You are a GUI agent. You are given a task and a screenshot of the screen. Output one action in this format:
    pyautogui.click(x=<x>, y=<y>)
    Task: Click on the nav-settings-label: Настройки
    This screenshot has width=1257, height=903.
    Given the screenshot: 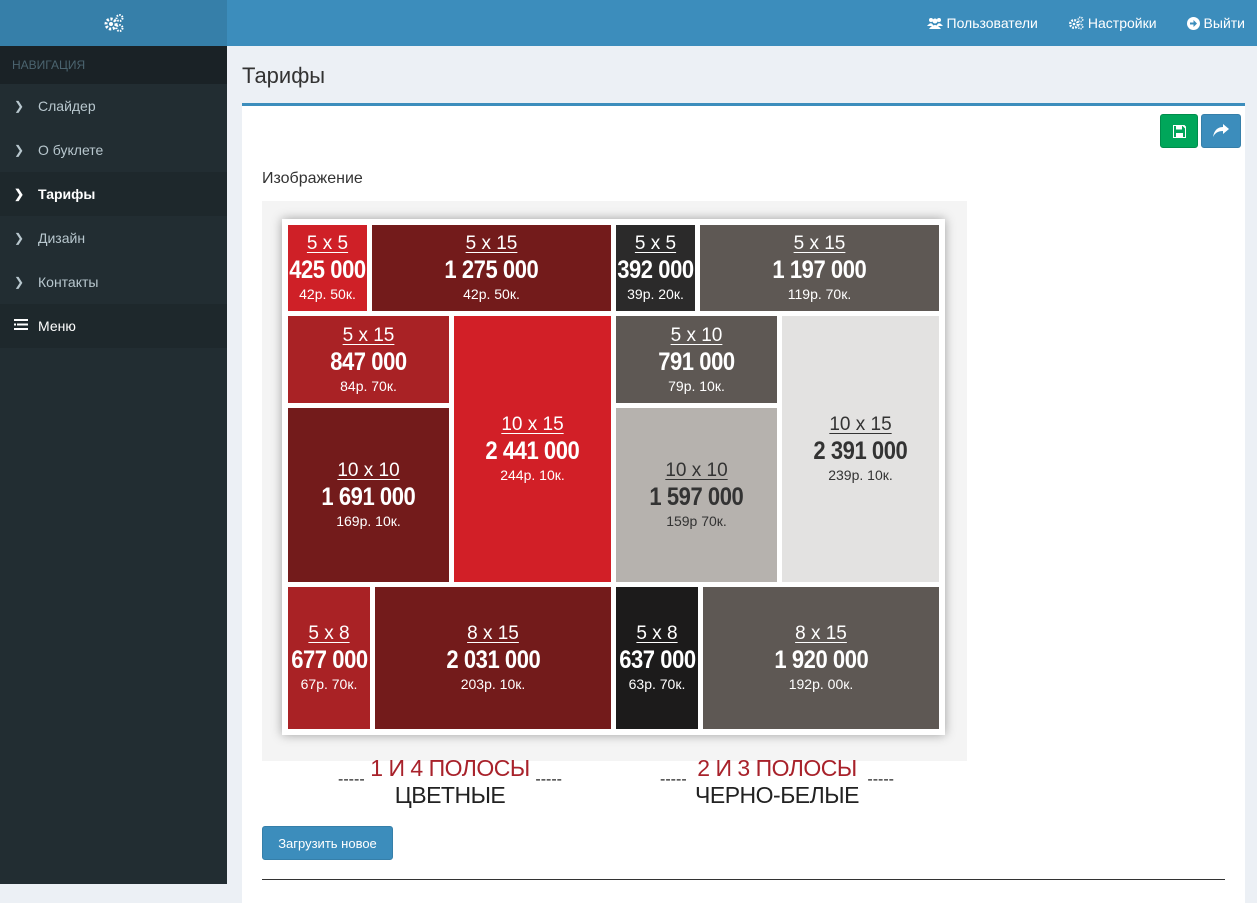 What is the action you would take?
    pyautogui.click(x=1122, y=23)
    